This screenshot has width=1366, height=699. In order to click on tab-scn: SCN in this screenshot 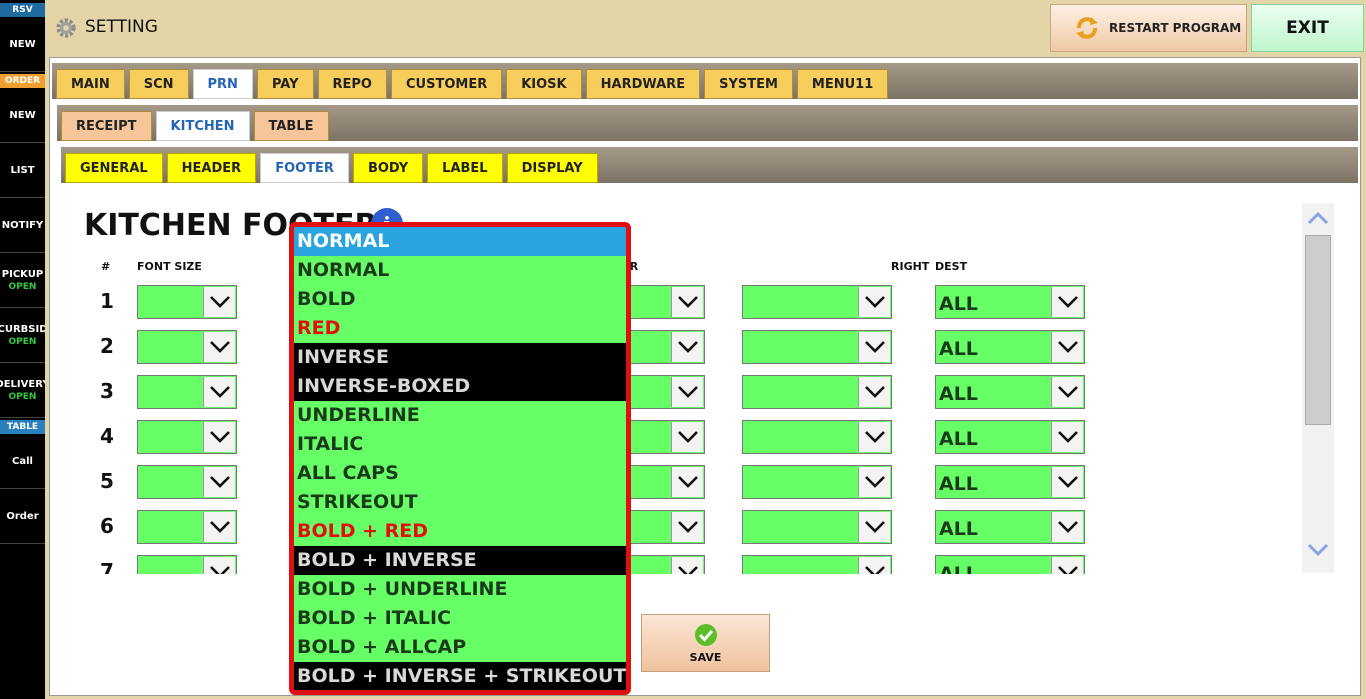, I will do `click(158, 84)`.